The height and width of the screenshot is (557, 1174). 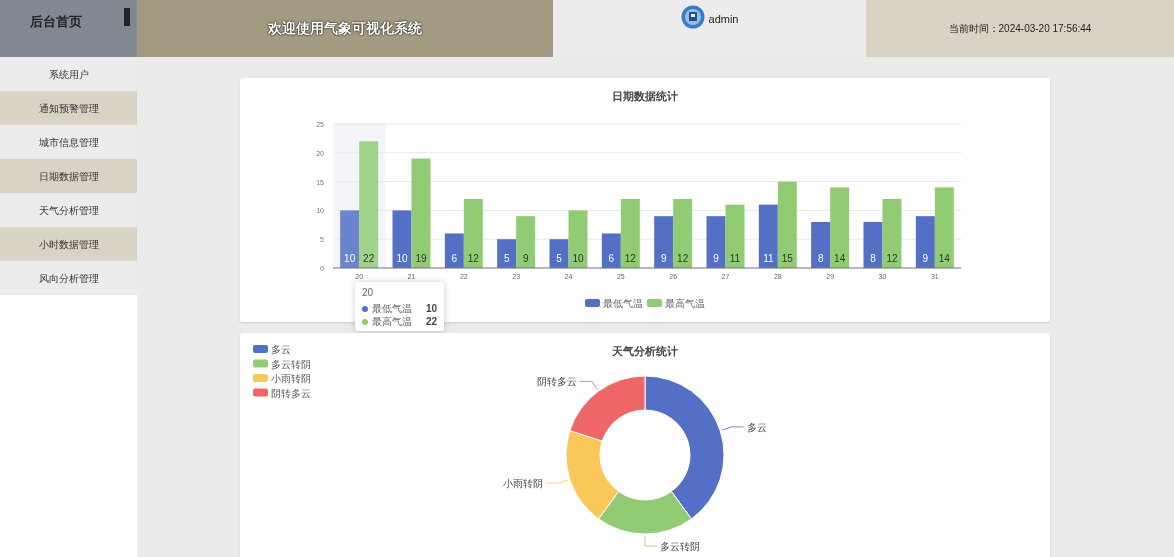 What do you see at coordinates (1020, 29) in the screenshot?
I see `current-time: 当前时间：2024-03-20 17:56:44` at bounding box center [1020, 29].